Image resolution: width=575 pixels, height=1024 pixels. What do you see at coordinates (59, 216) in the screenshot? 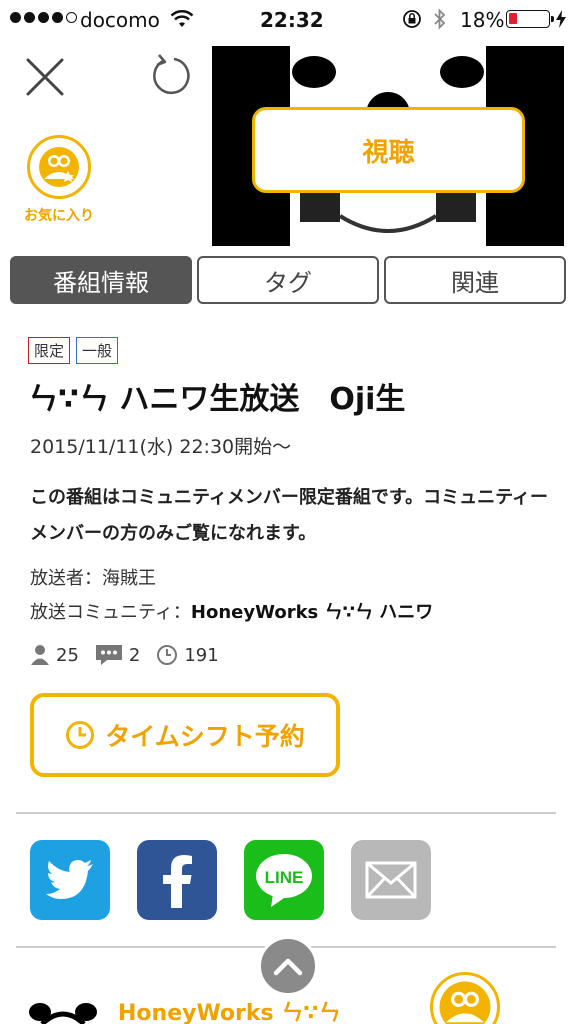
I see `favorite-label: お気に入り` at bounding box center [59, 216].